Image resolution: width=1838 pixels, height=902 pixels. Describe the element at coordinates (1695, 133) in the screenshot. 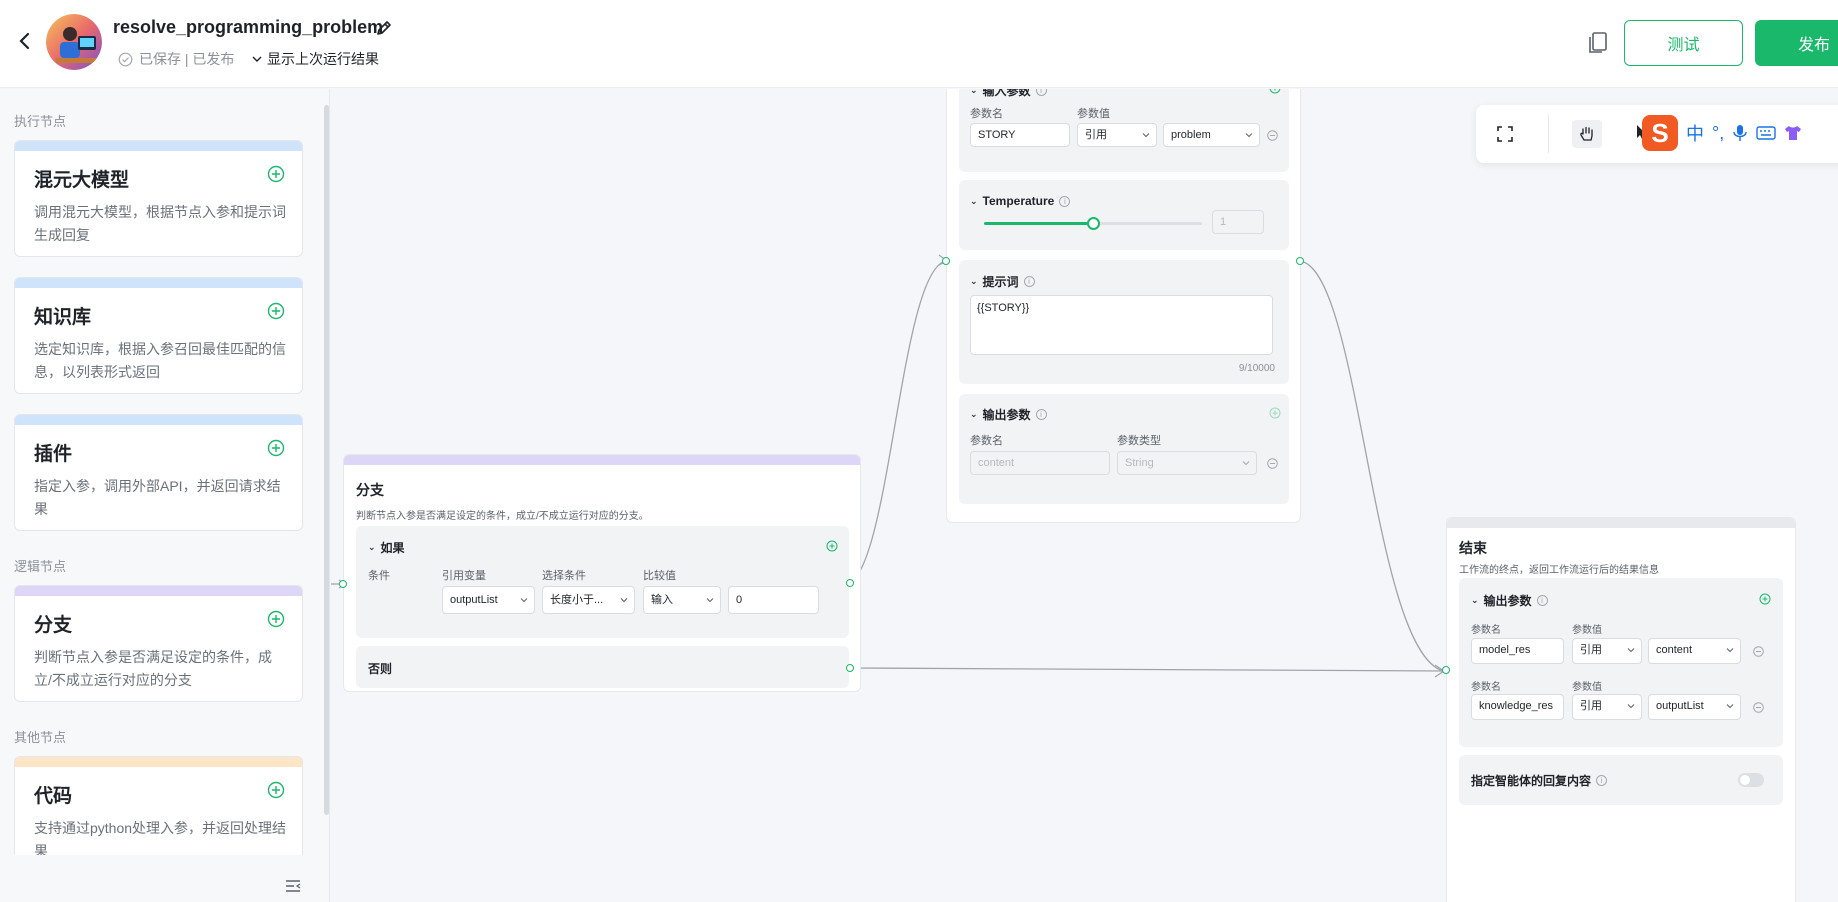

I see `ime-lang-label: 中` at that location.